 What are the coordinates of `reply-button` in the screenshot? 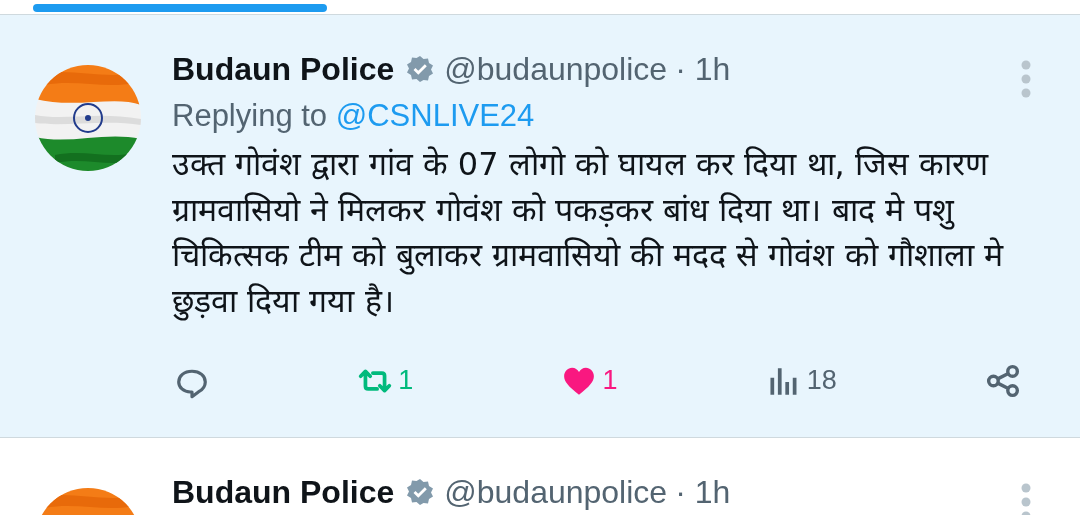 It's located at (192, 384).